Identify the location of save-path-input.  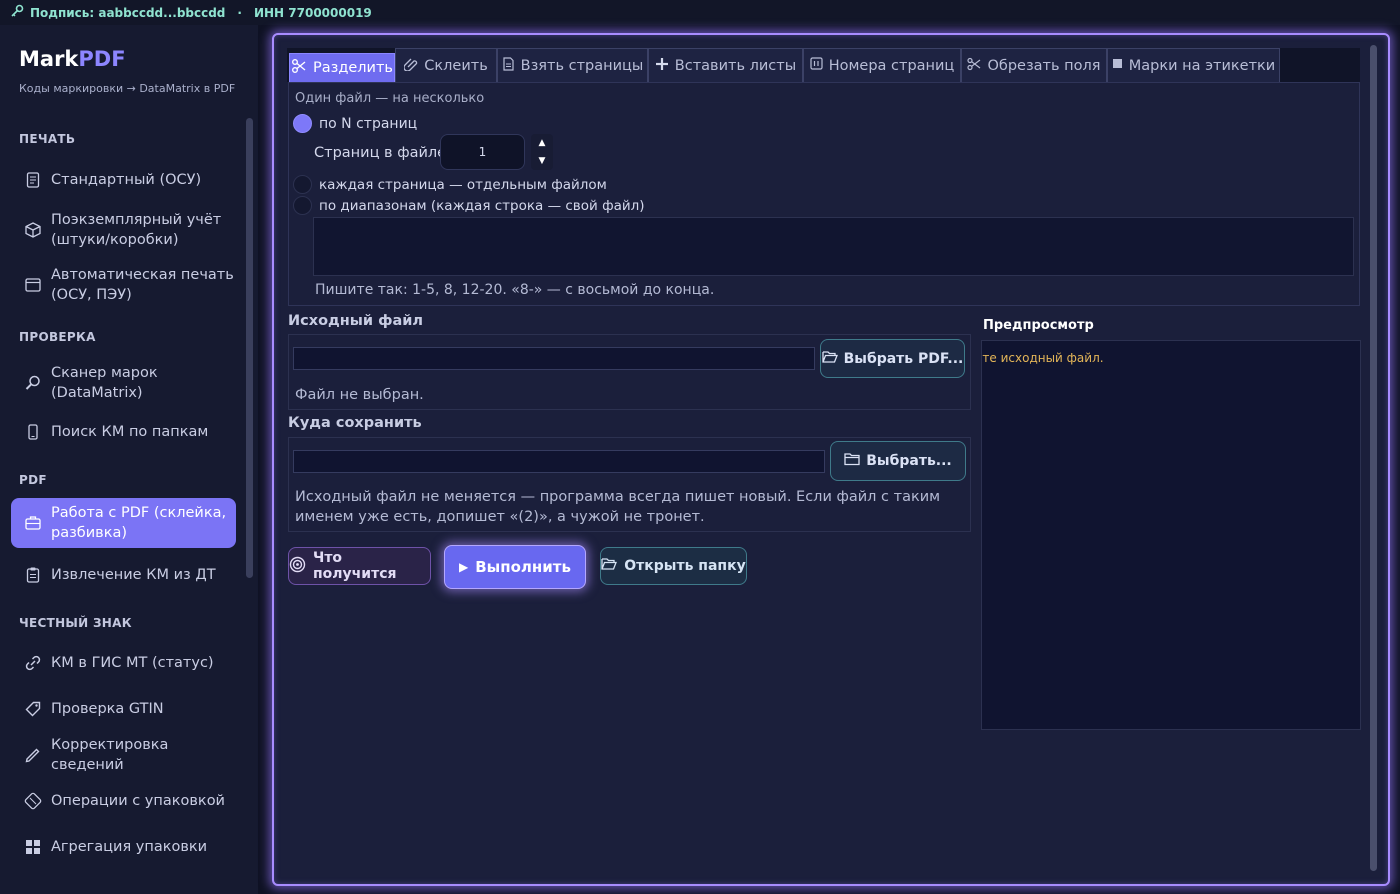
(559, 461).